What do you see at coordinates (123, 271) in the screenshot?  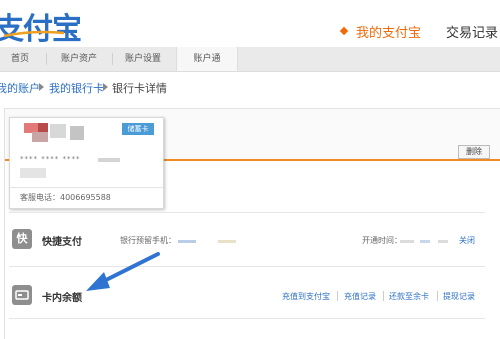 I see `annotation-arrow-icon` at bounding box center [123, 271].